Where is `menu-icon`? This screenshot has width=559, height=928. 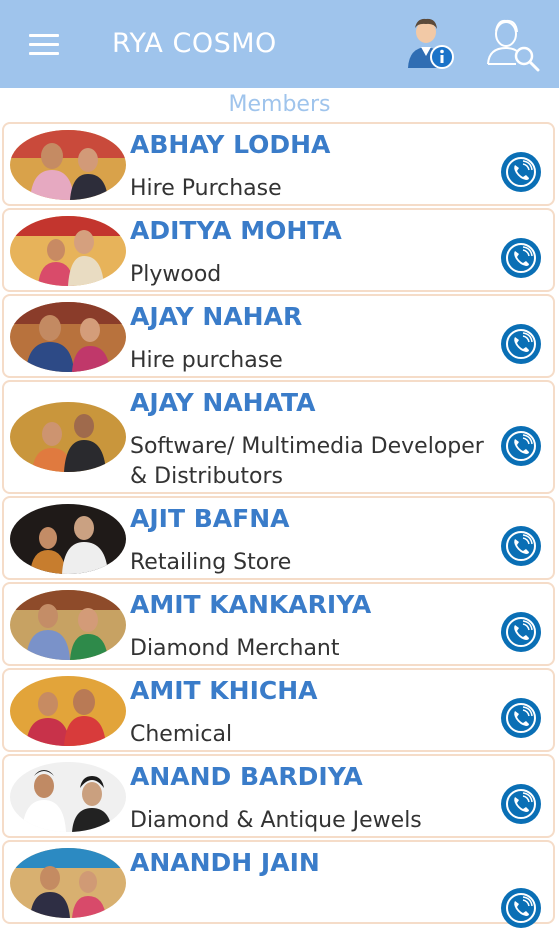 menu-icon is located at coordinates (44, 45).